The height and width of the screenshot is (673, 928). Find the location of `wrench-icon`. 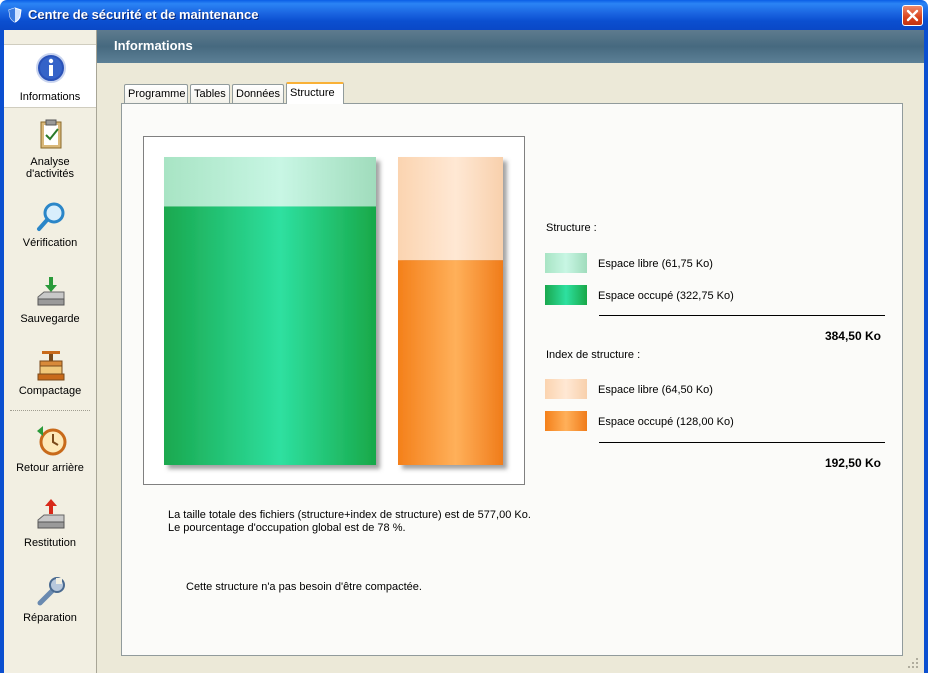

wrench-icon is located at coordinates (51, 591).